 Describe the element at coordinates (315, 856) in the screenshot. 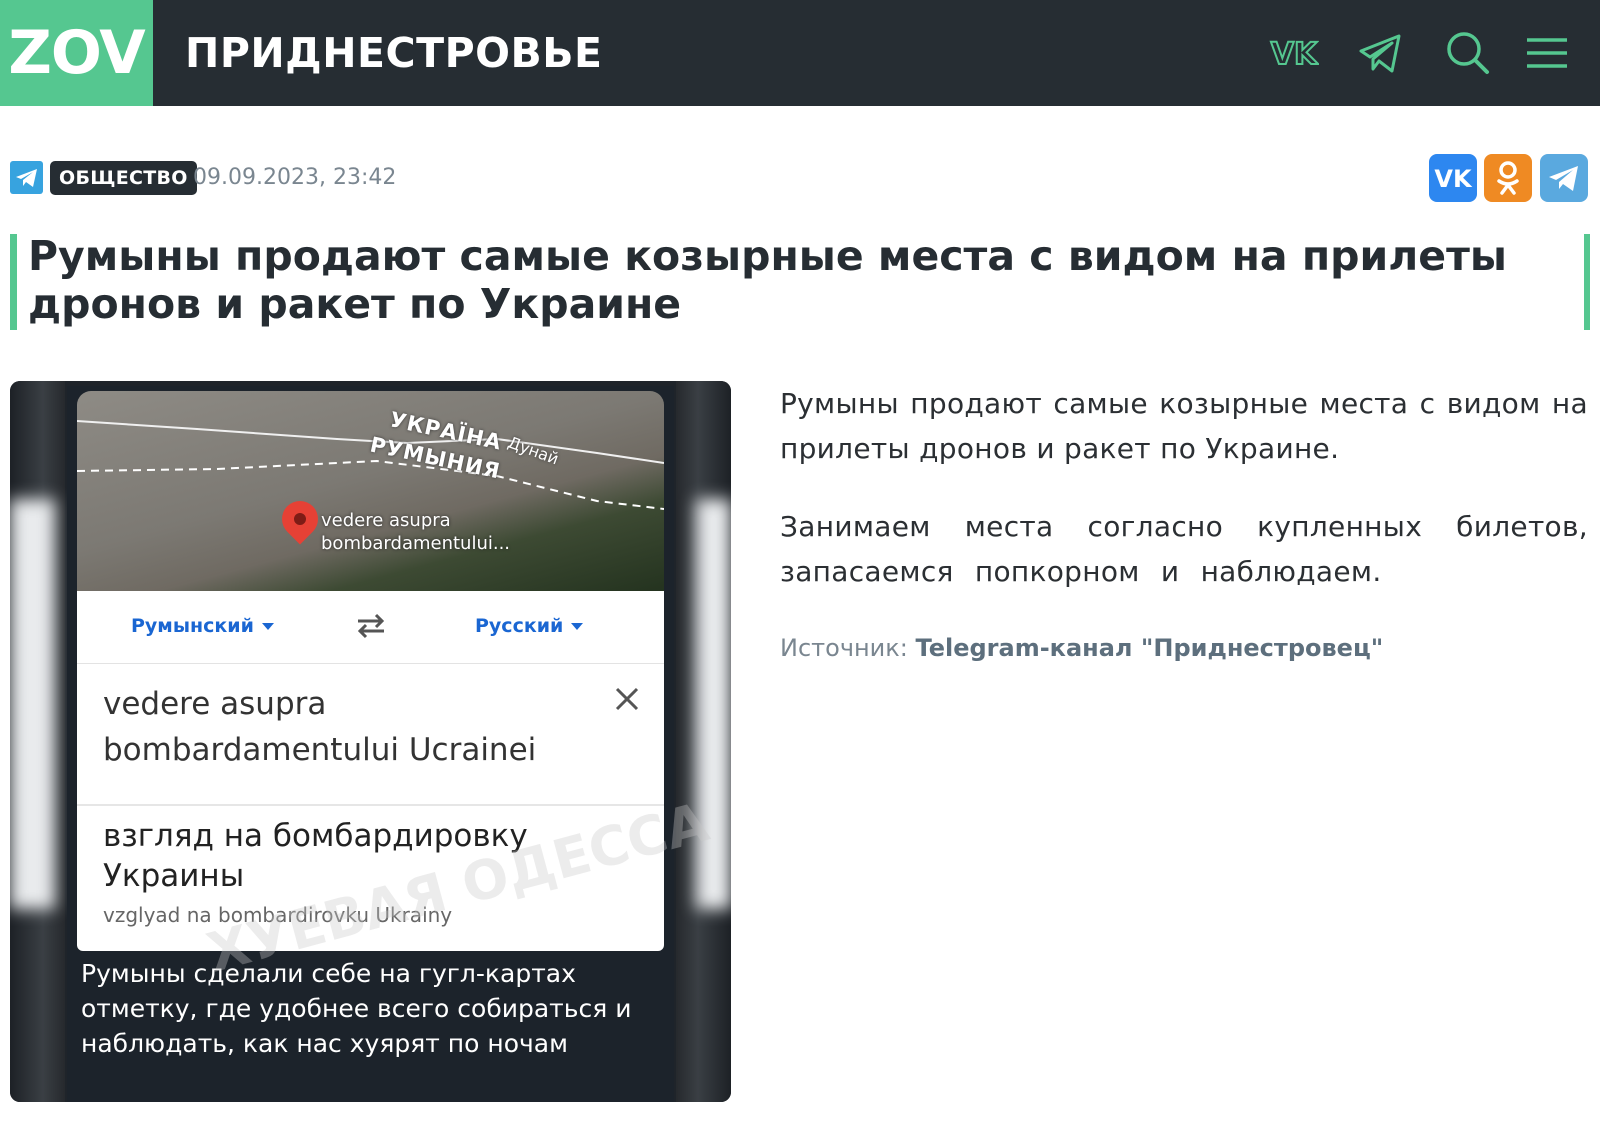

I see `translated-text: взгляд на бомбардировку Украины` at that location.